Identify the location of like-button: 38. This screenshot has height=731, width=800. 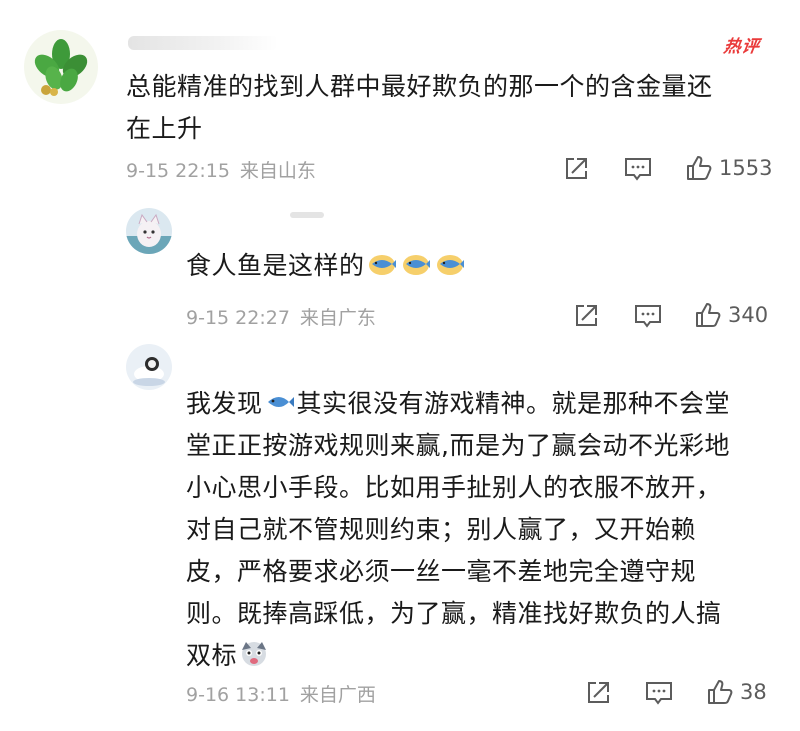
(736, 692).